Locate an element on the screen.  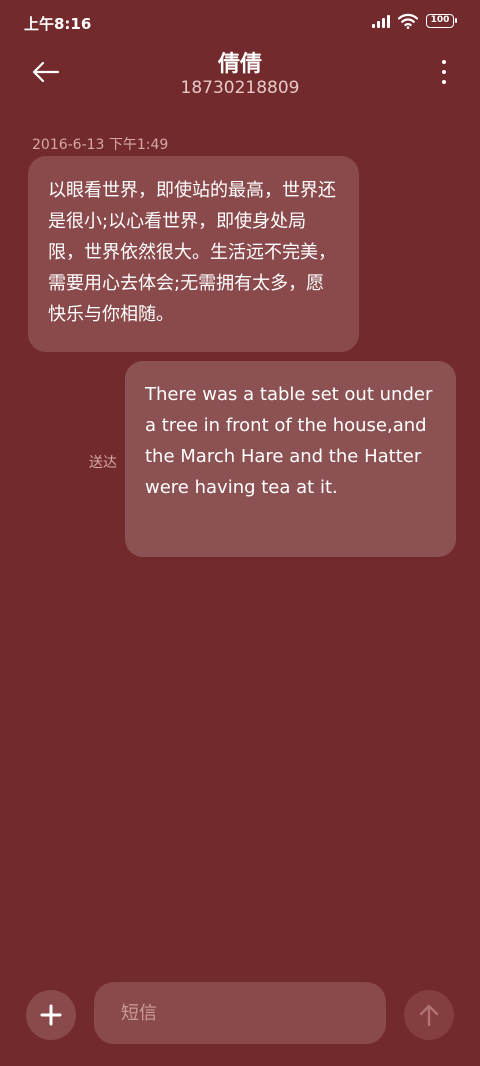
status-time: 上午8:16 is located at coordinates (58, 24).